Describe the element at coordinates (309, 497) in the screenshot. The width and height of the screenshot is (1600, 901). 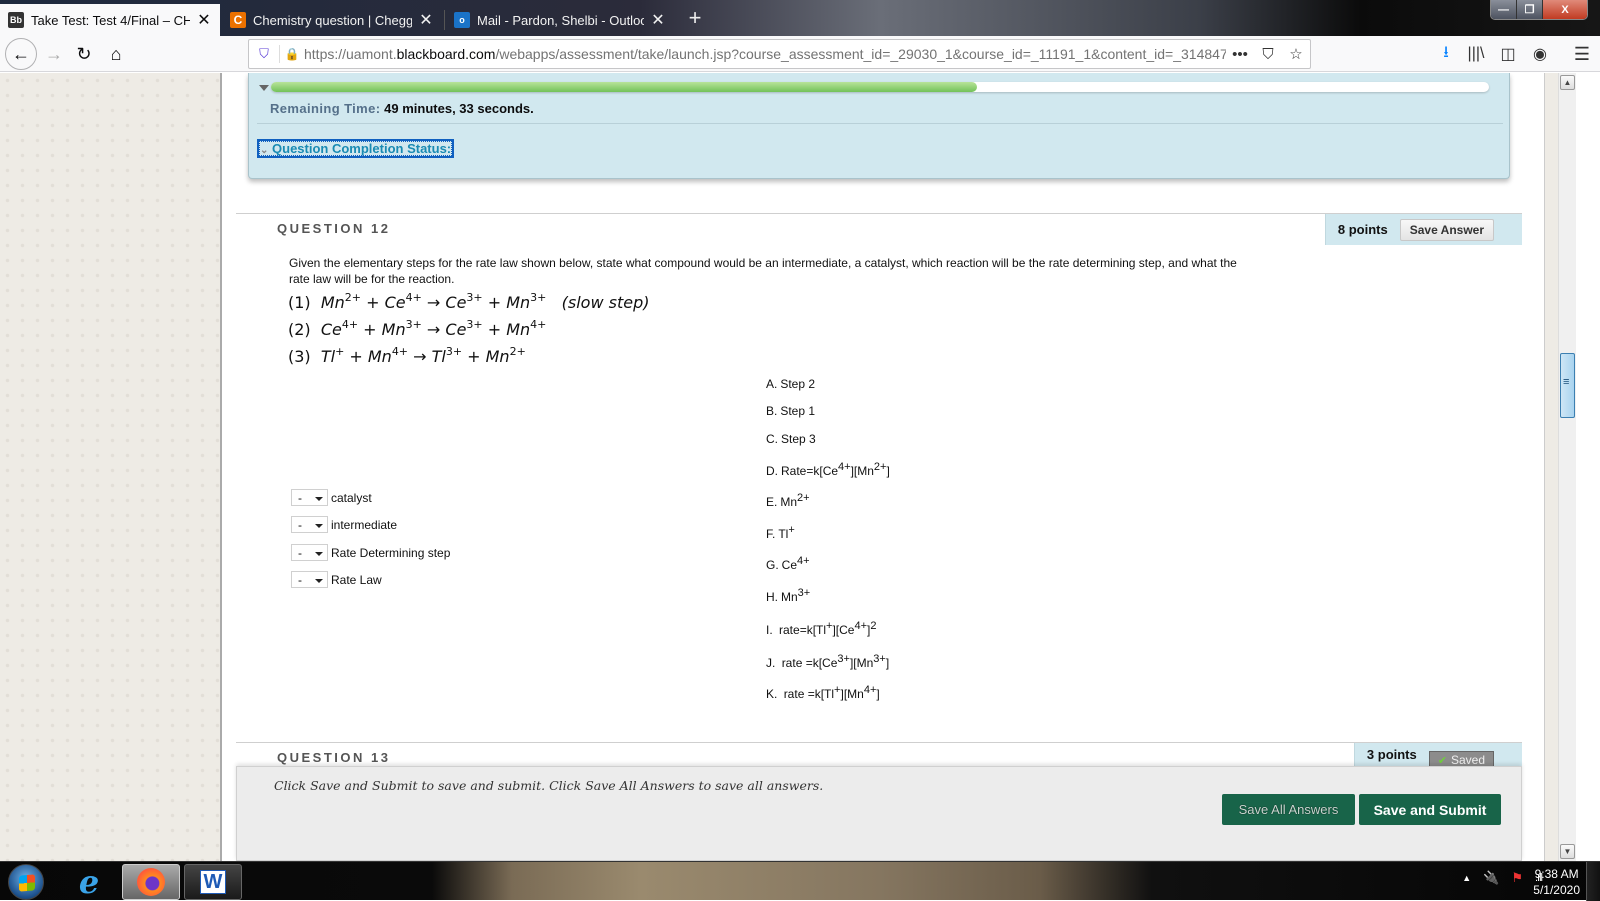
I see `catalyst-select: -` at that location.